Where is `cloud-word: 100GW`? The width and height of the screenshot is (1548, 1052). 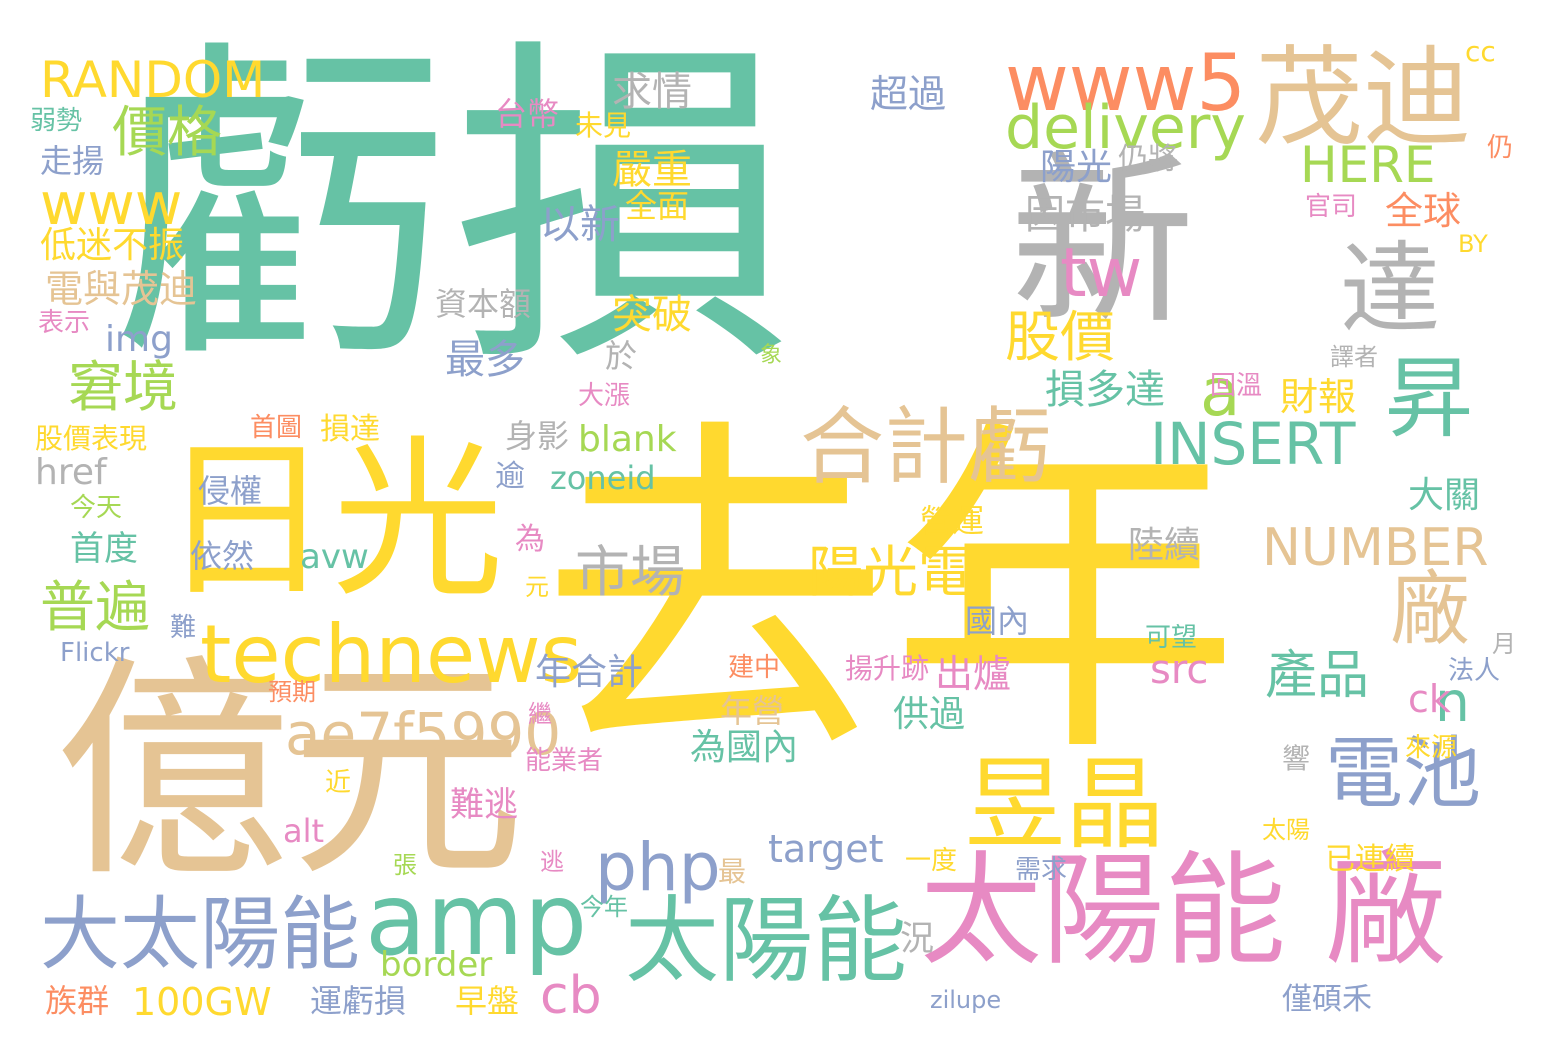 cloud-word: 100GW is located at coordinates (202, 1002).